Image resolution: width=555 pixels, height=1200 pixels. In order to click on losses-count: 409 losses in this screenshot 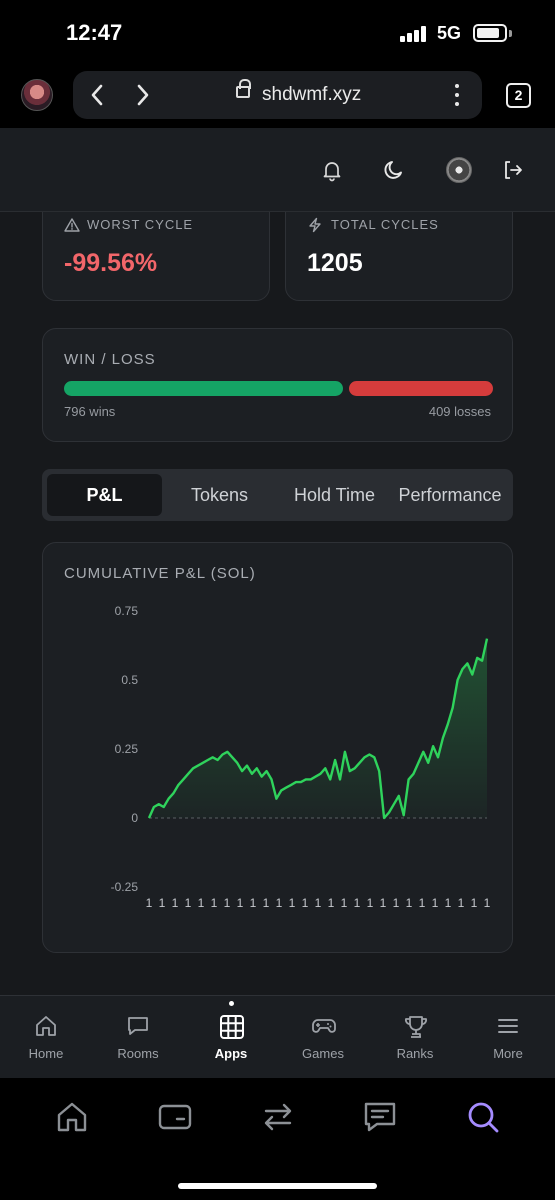, I will do `click(459, 411)`.